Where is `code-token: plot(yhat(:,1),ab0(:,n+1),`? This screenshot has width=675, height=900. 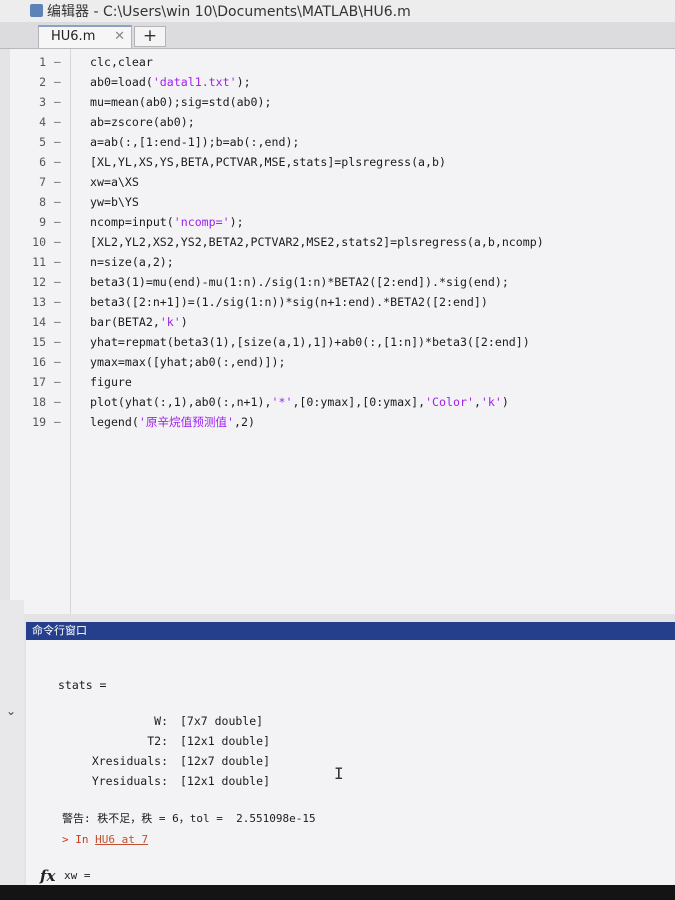
code-token: plot(yhat(:,1),ab0(:,n+1), is located at coordinates (181, 402).